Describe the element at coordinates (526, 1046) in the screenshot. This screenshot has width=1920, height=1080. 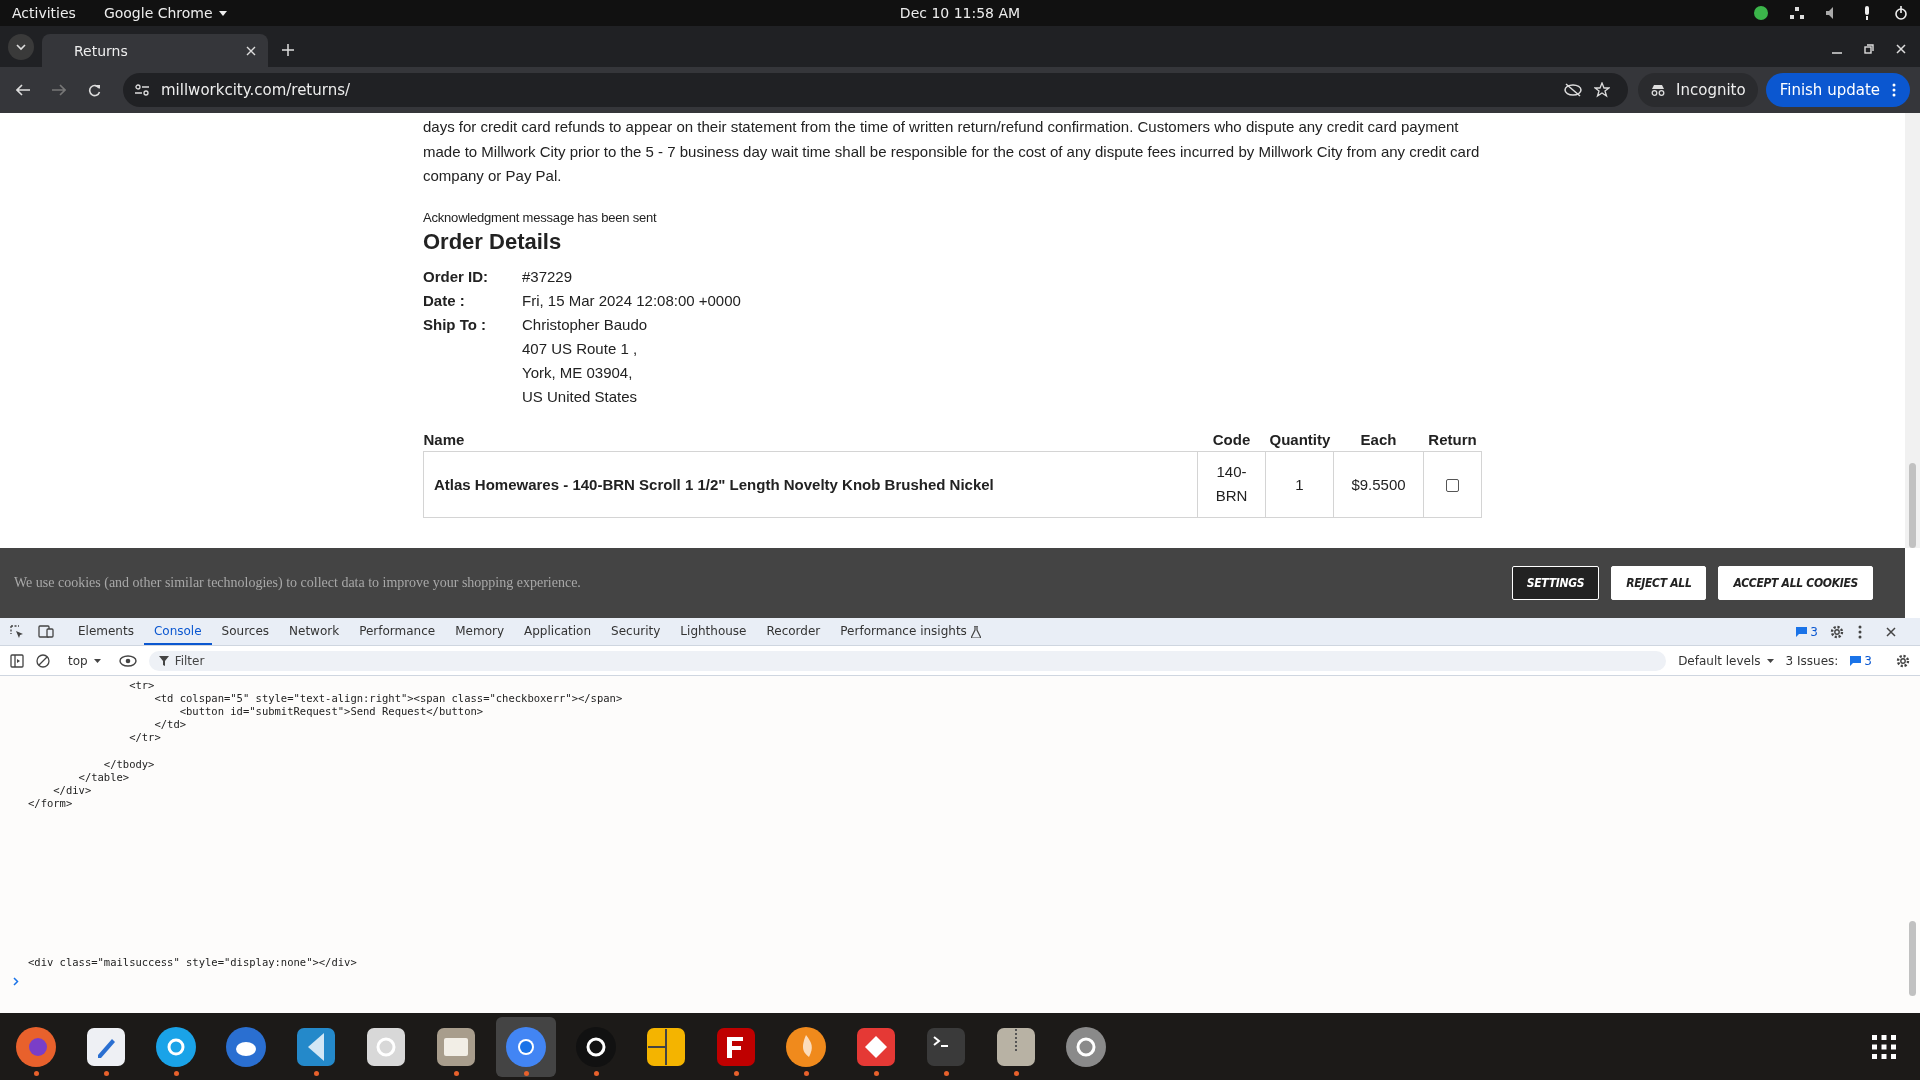
I see `taskbar-item` at that location.